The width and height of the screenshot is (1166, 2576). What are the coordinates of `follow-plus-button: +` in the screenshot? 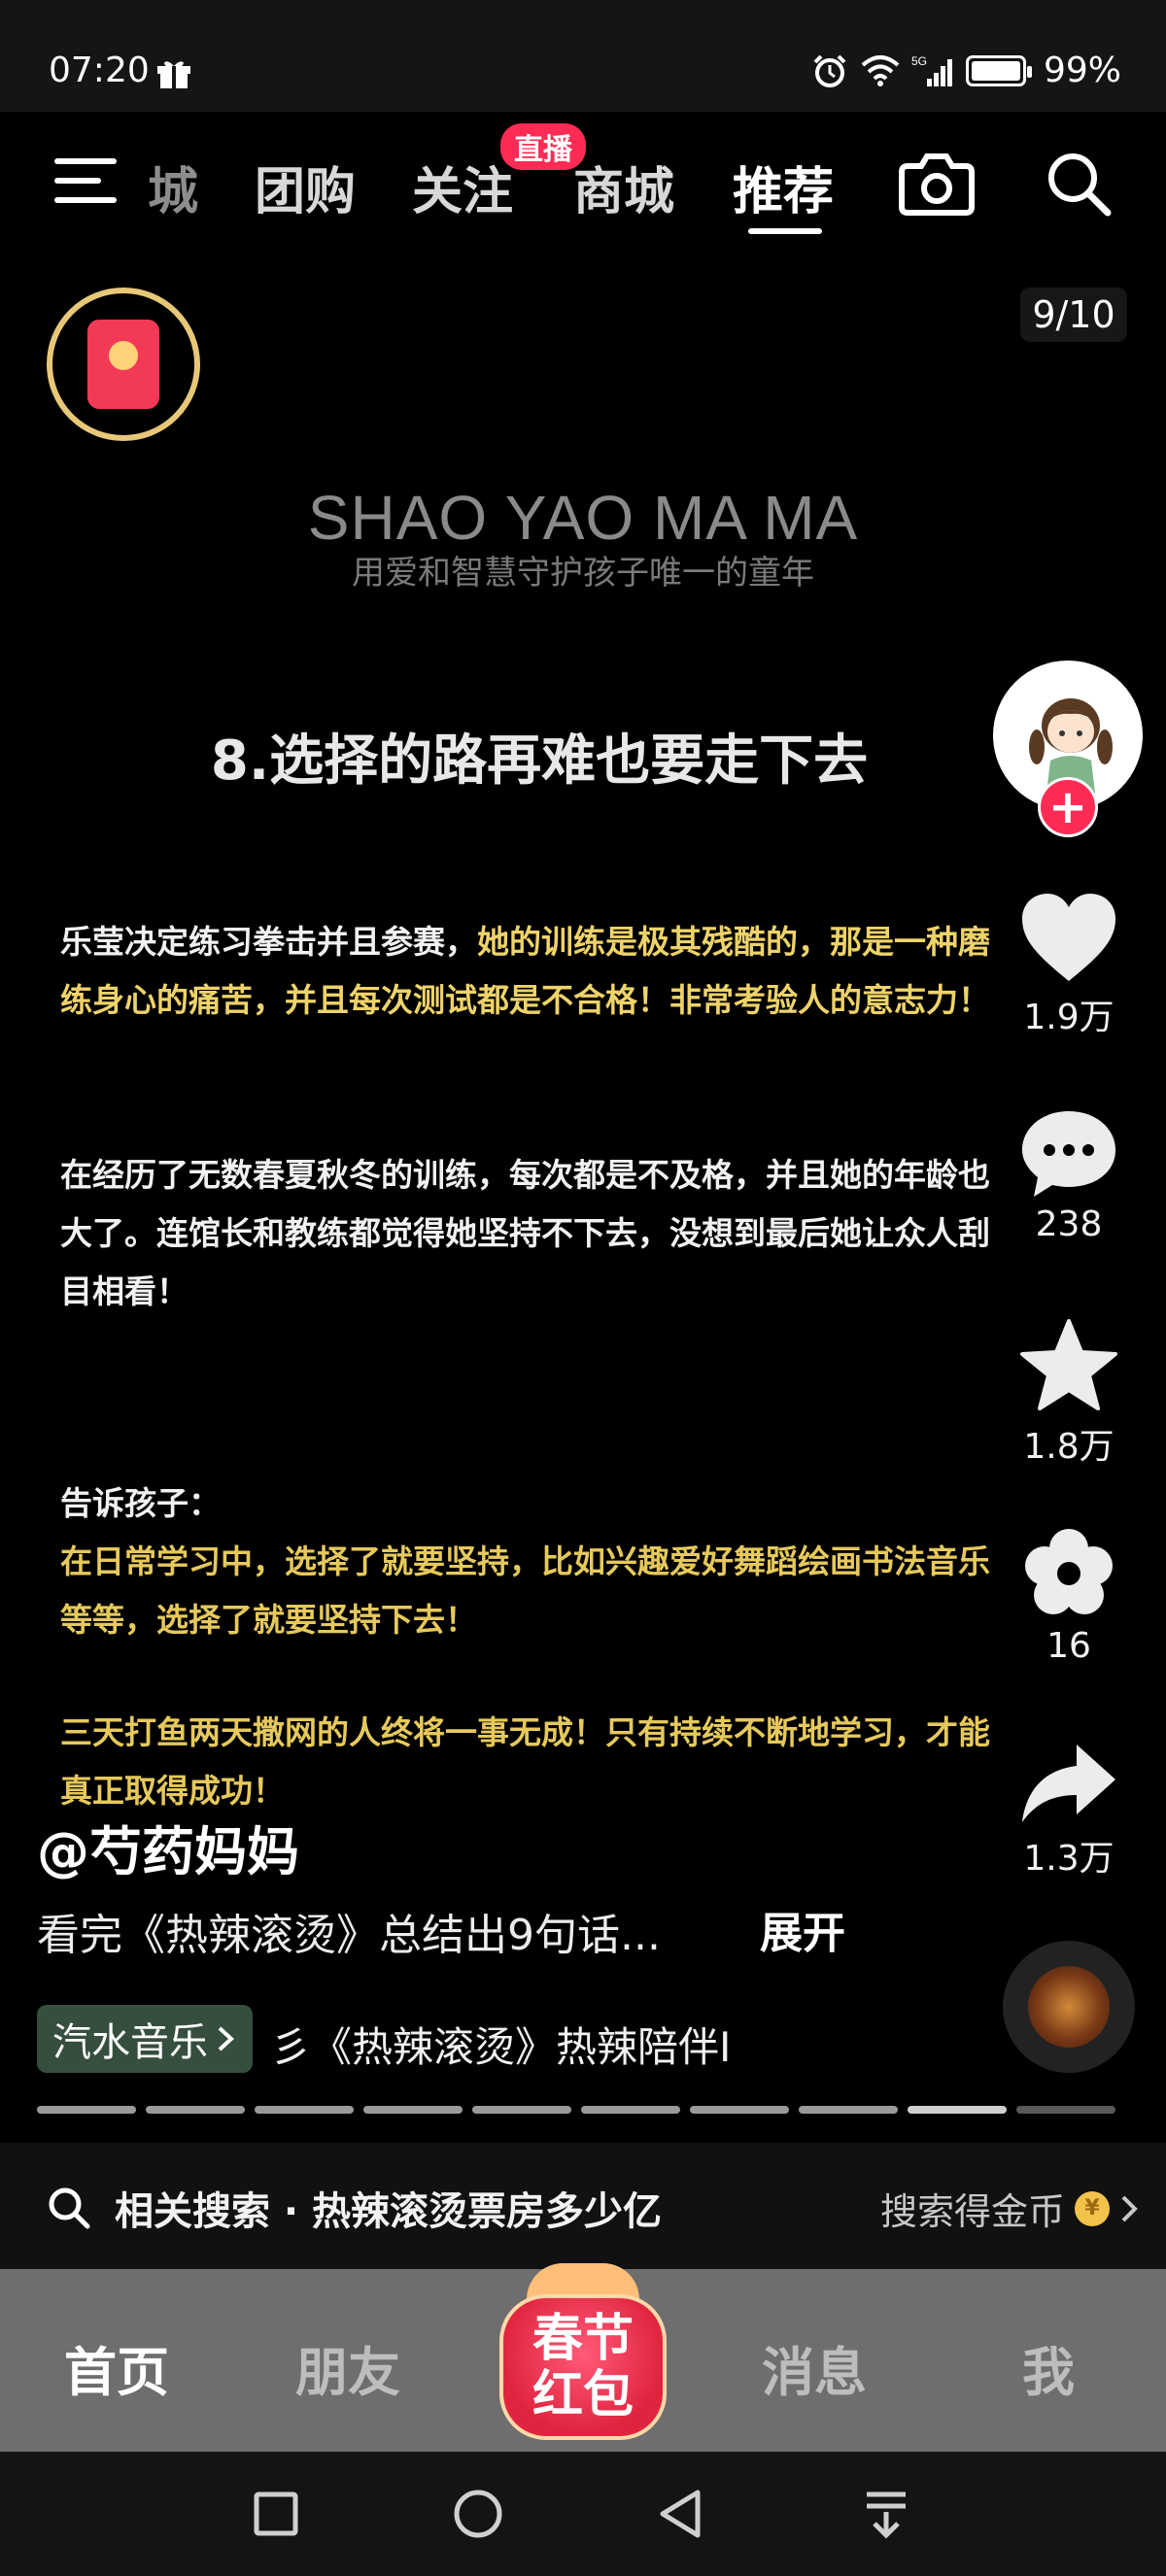 It's located at (1068, 807).